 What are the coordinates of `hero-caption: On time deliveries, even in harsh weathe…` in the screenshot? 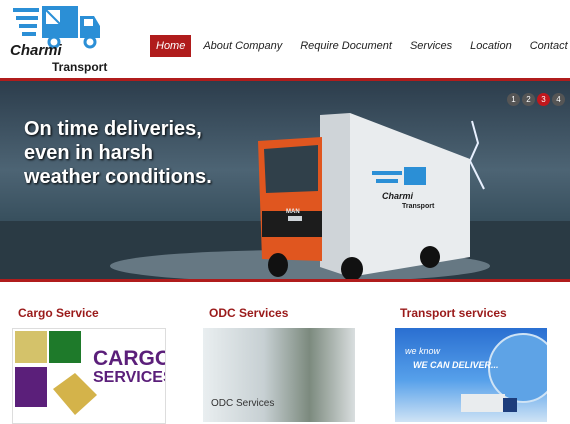 It's located at (118, 153).